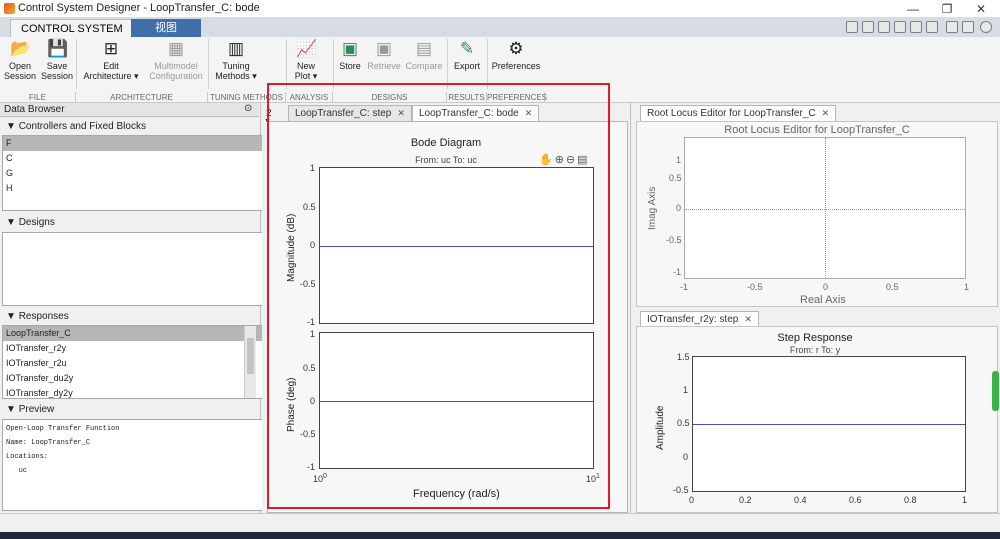 This screenshot has width=1000, height=539. I want to click on side-scroll-indicator, so click(995, 391).